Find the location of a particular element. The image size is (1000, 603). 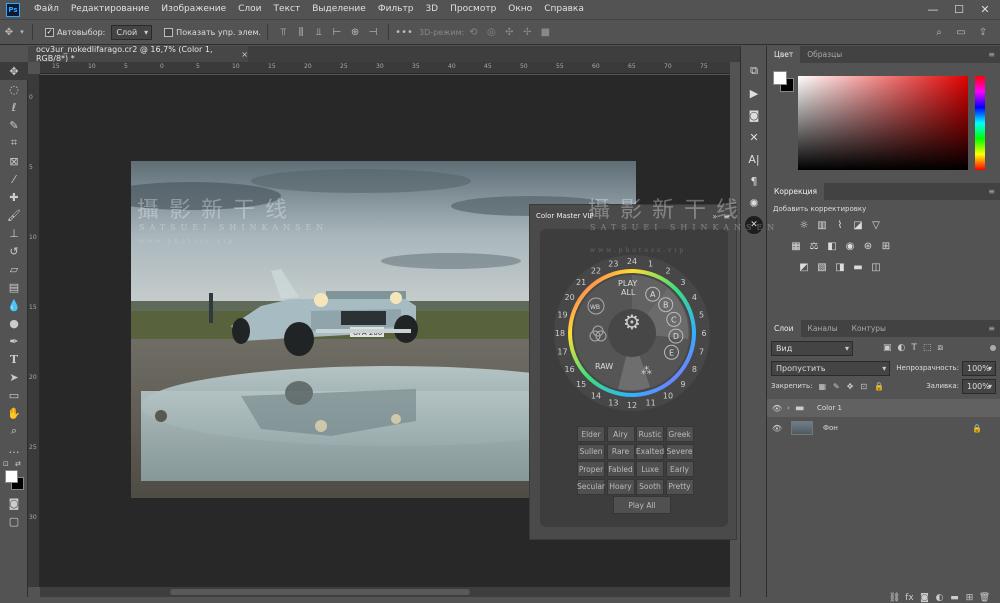

blur-tool-icon: 💧 is located at coordinates (14, 305).